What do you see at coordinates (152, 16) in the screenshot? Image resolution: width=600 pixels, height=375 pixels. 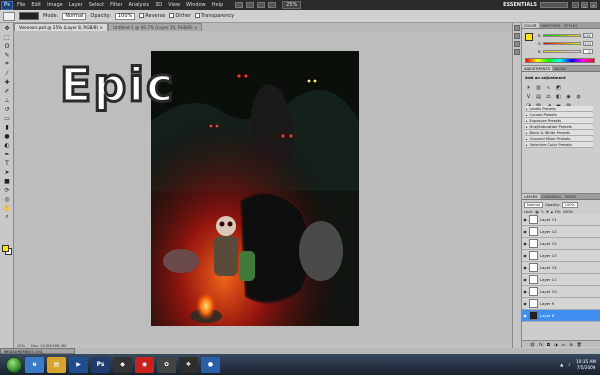 I see `reverse-option: Reverse` at bounding box center [152, 16].